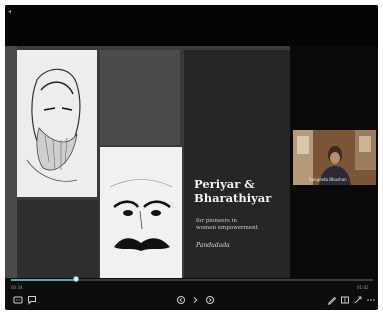 The height and width of the screenshot is (317, 383). Describe the element at coordinates (181, 300) in the screenshot. I see `previous-icon` at that location.